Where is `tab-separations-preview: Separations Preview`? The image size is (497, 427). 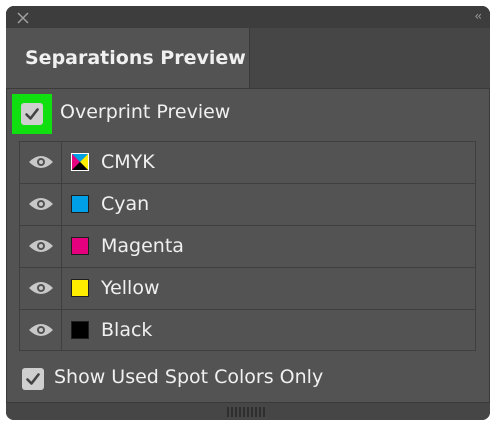
tab-separations-preview: Separations Preview is located at coordinates (128, 58).